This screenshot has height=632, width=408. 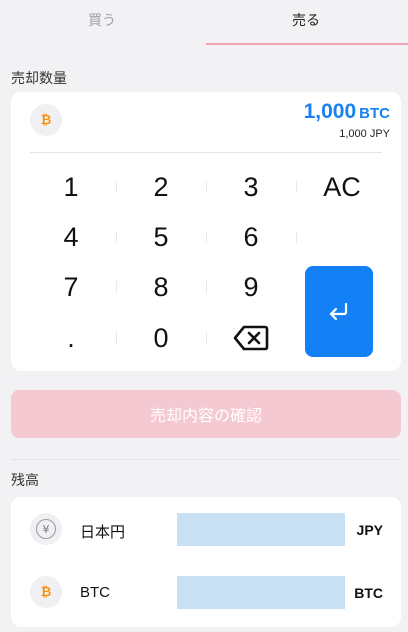 I want to click on key-4: 4, so click(x=71, y=237).